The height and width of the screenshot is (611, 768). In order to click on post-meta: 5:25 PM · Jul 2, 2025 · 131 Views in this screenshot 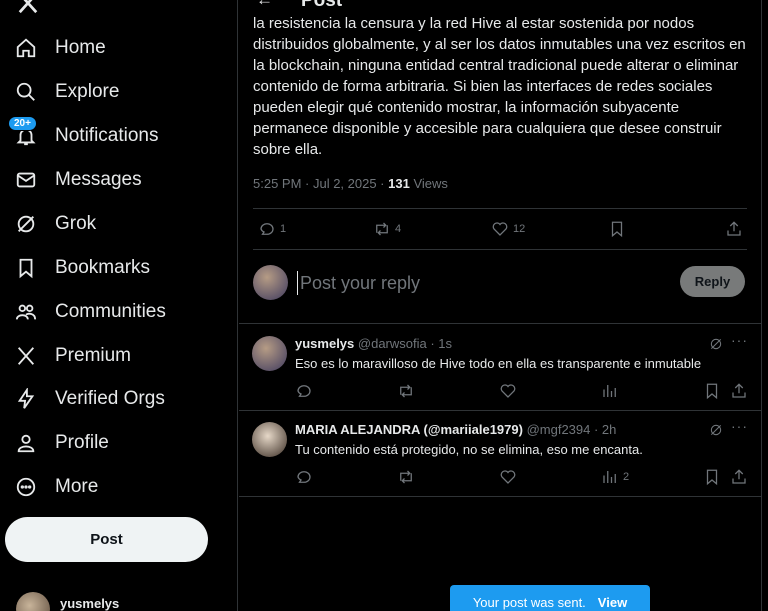, I will do `click(350, 183)`.